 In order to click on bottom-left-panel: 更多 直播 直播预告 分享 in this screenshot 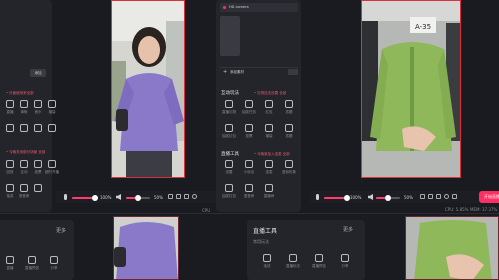, I will do `click(37, 250)`.